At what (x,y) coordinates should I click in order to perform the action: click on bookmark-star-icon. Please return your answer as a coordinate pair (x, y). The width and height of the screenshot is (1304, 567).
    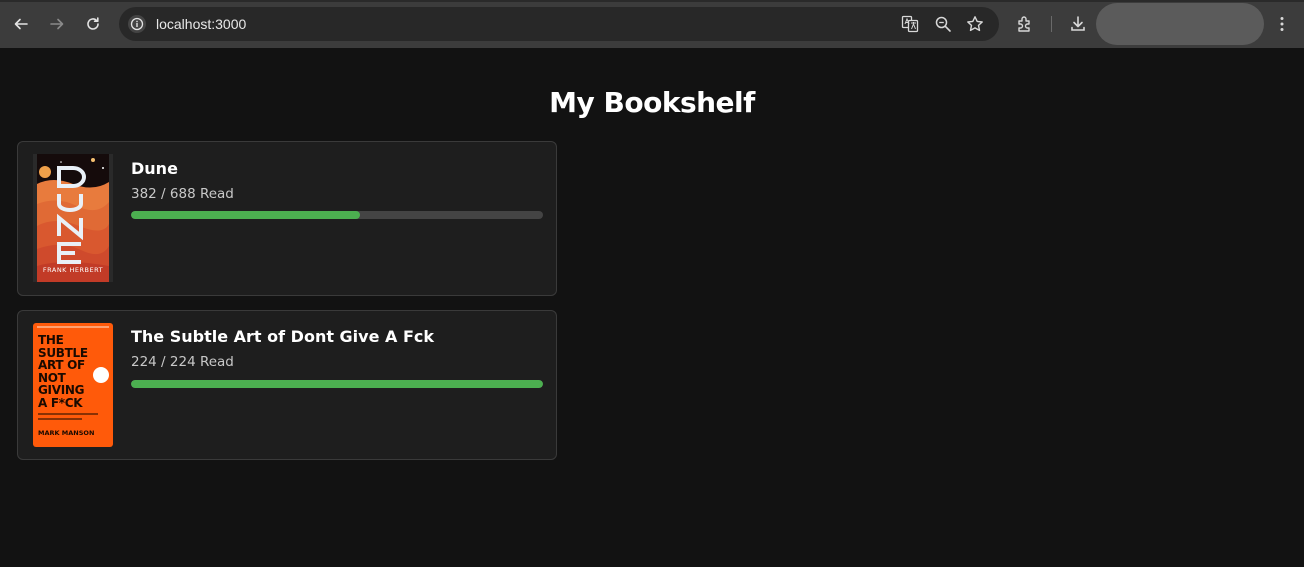
    Looking at the image, I should click on (975, 24).